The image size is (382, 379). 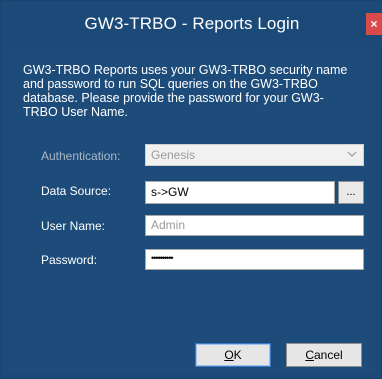 I want to click on chevron-down-icon, so click(x=352, y=154).